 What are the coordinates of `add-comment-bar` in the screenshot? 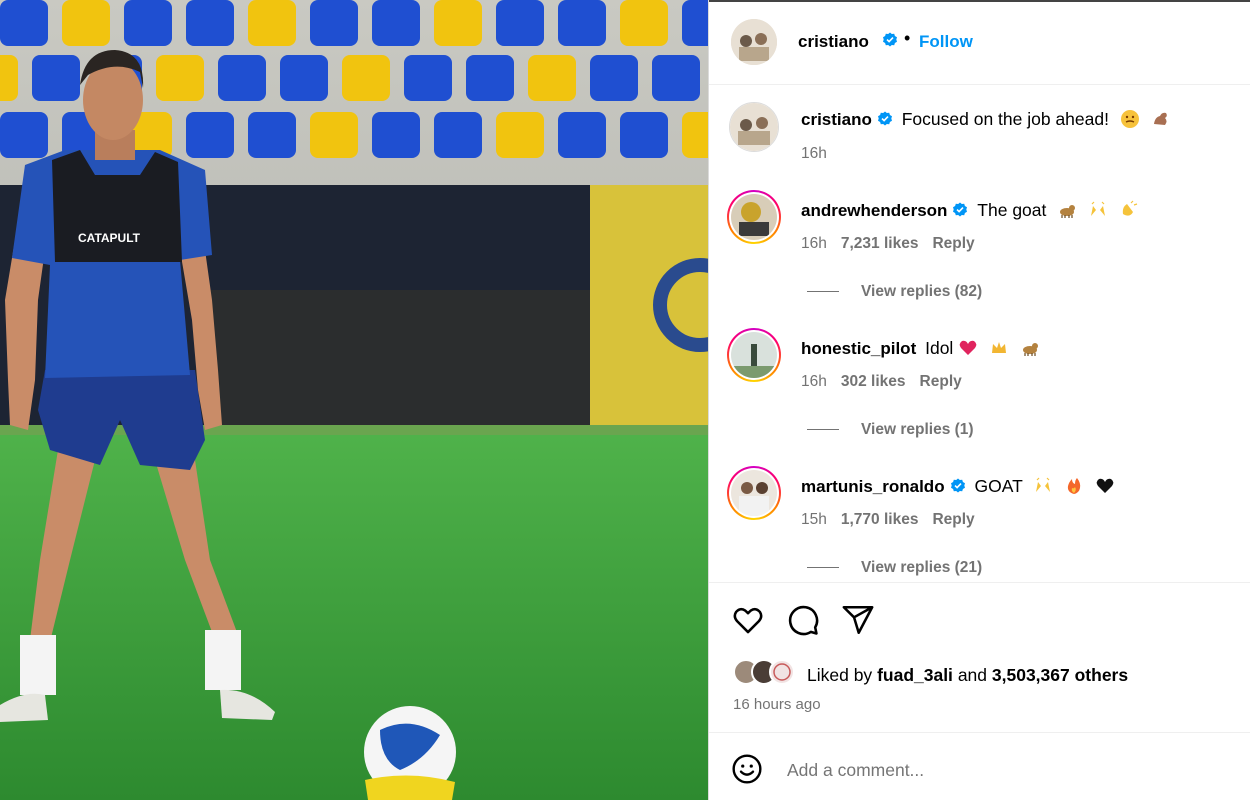 It's located at (979, 766).